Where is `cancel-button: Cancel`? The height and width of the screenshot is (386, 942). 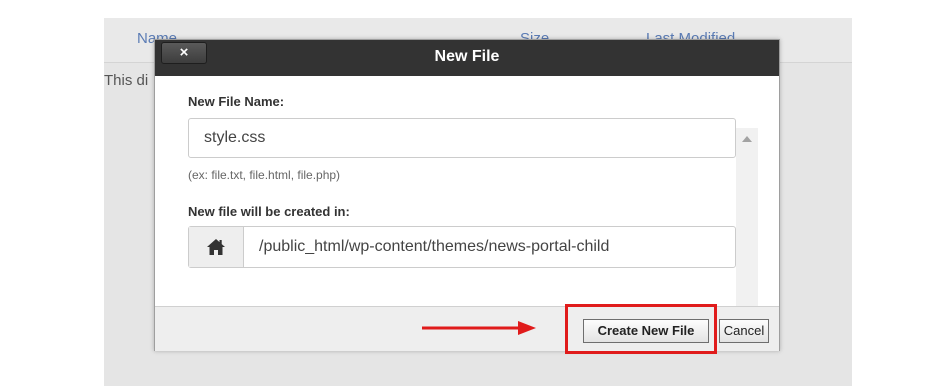
cancel-button: Cancel is located at coordinates (744, 331).